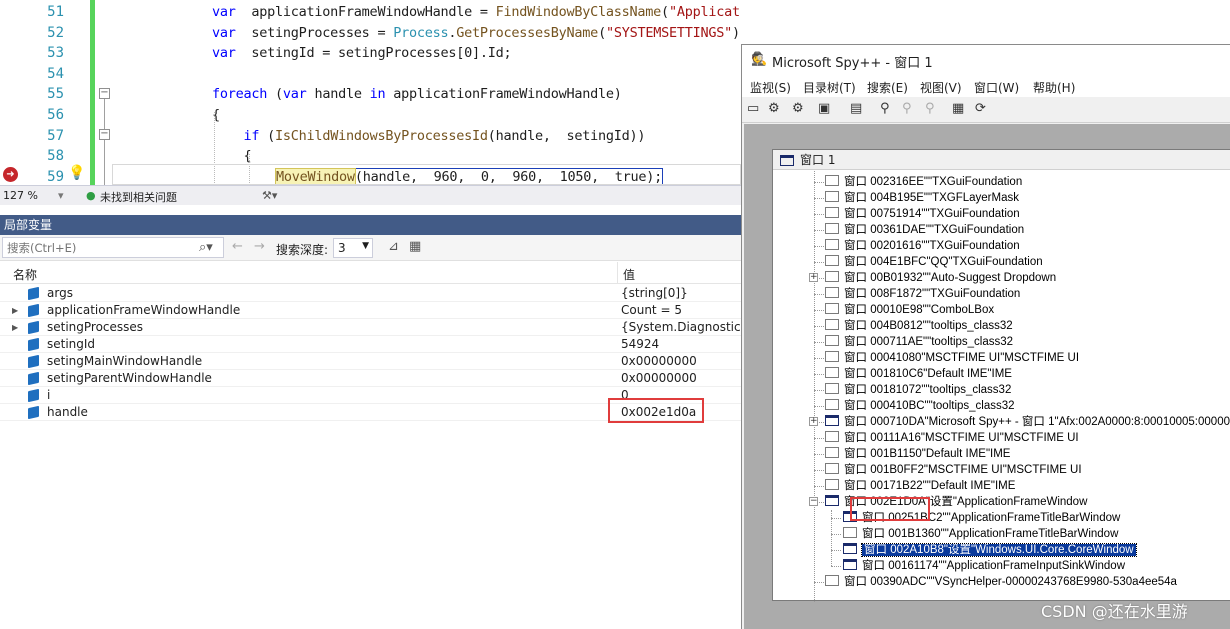 Image resolution: width=1230 pixels, height=629 pixels. What do you see at coordinates (986, 60) in the screenshot?
I see `spy-title-bar: 🕵 Microsoft Spy++ - 窗口 1` at bounding box center [986, 60].